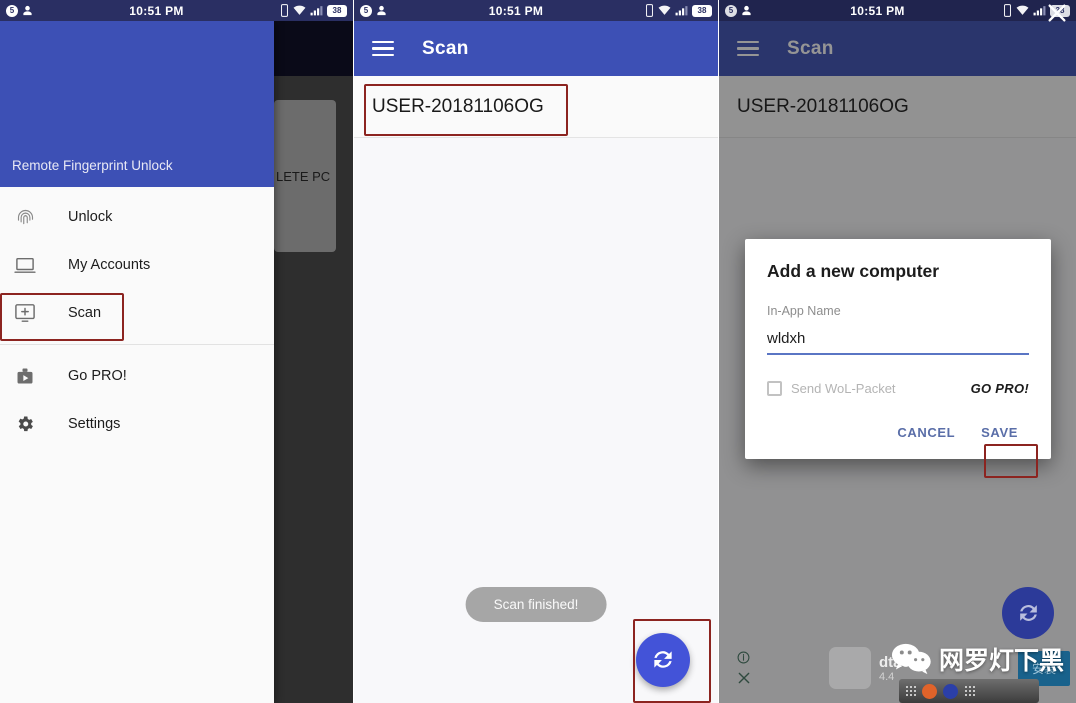  I want to click on wechat-watermark: 网罗灯下黑, so click(977, 659).